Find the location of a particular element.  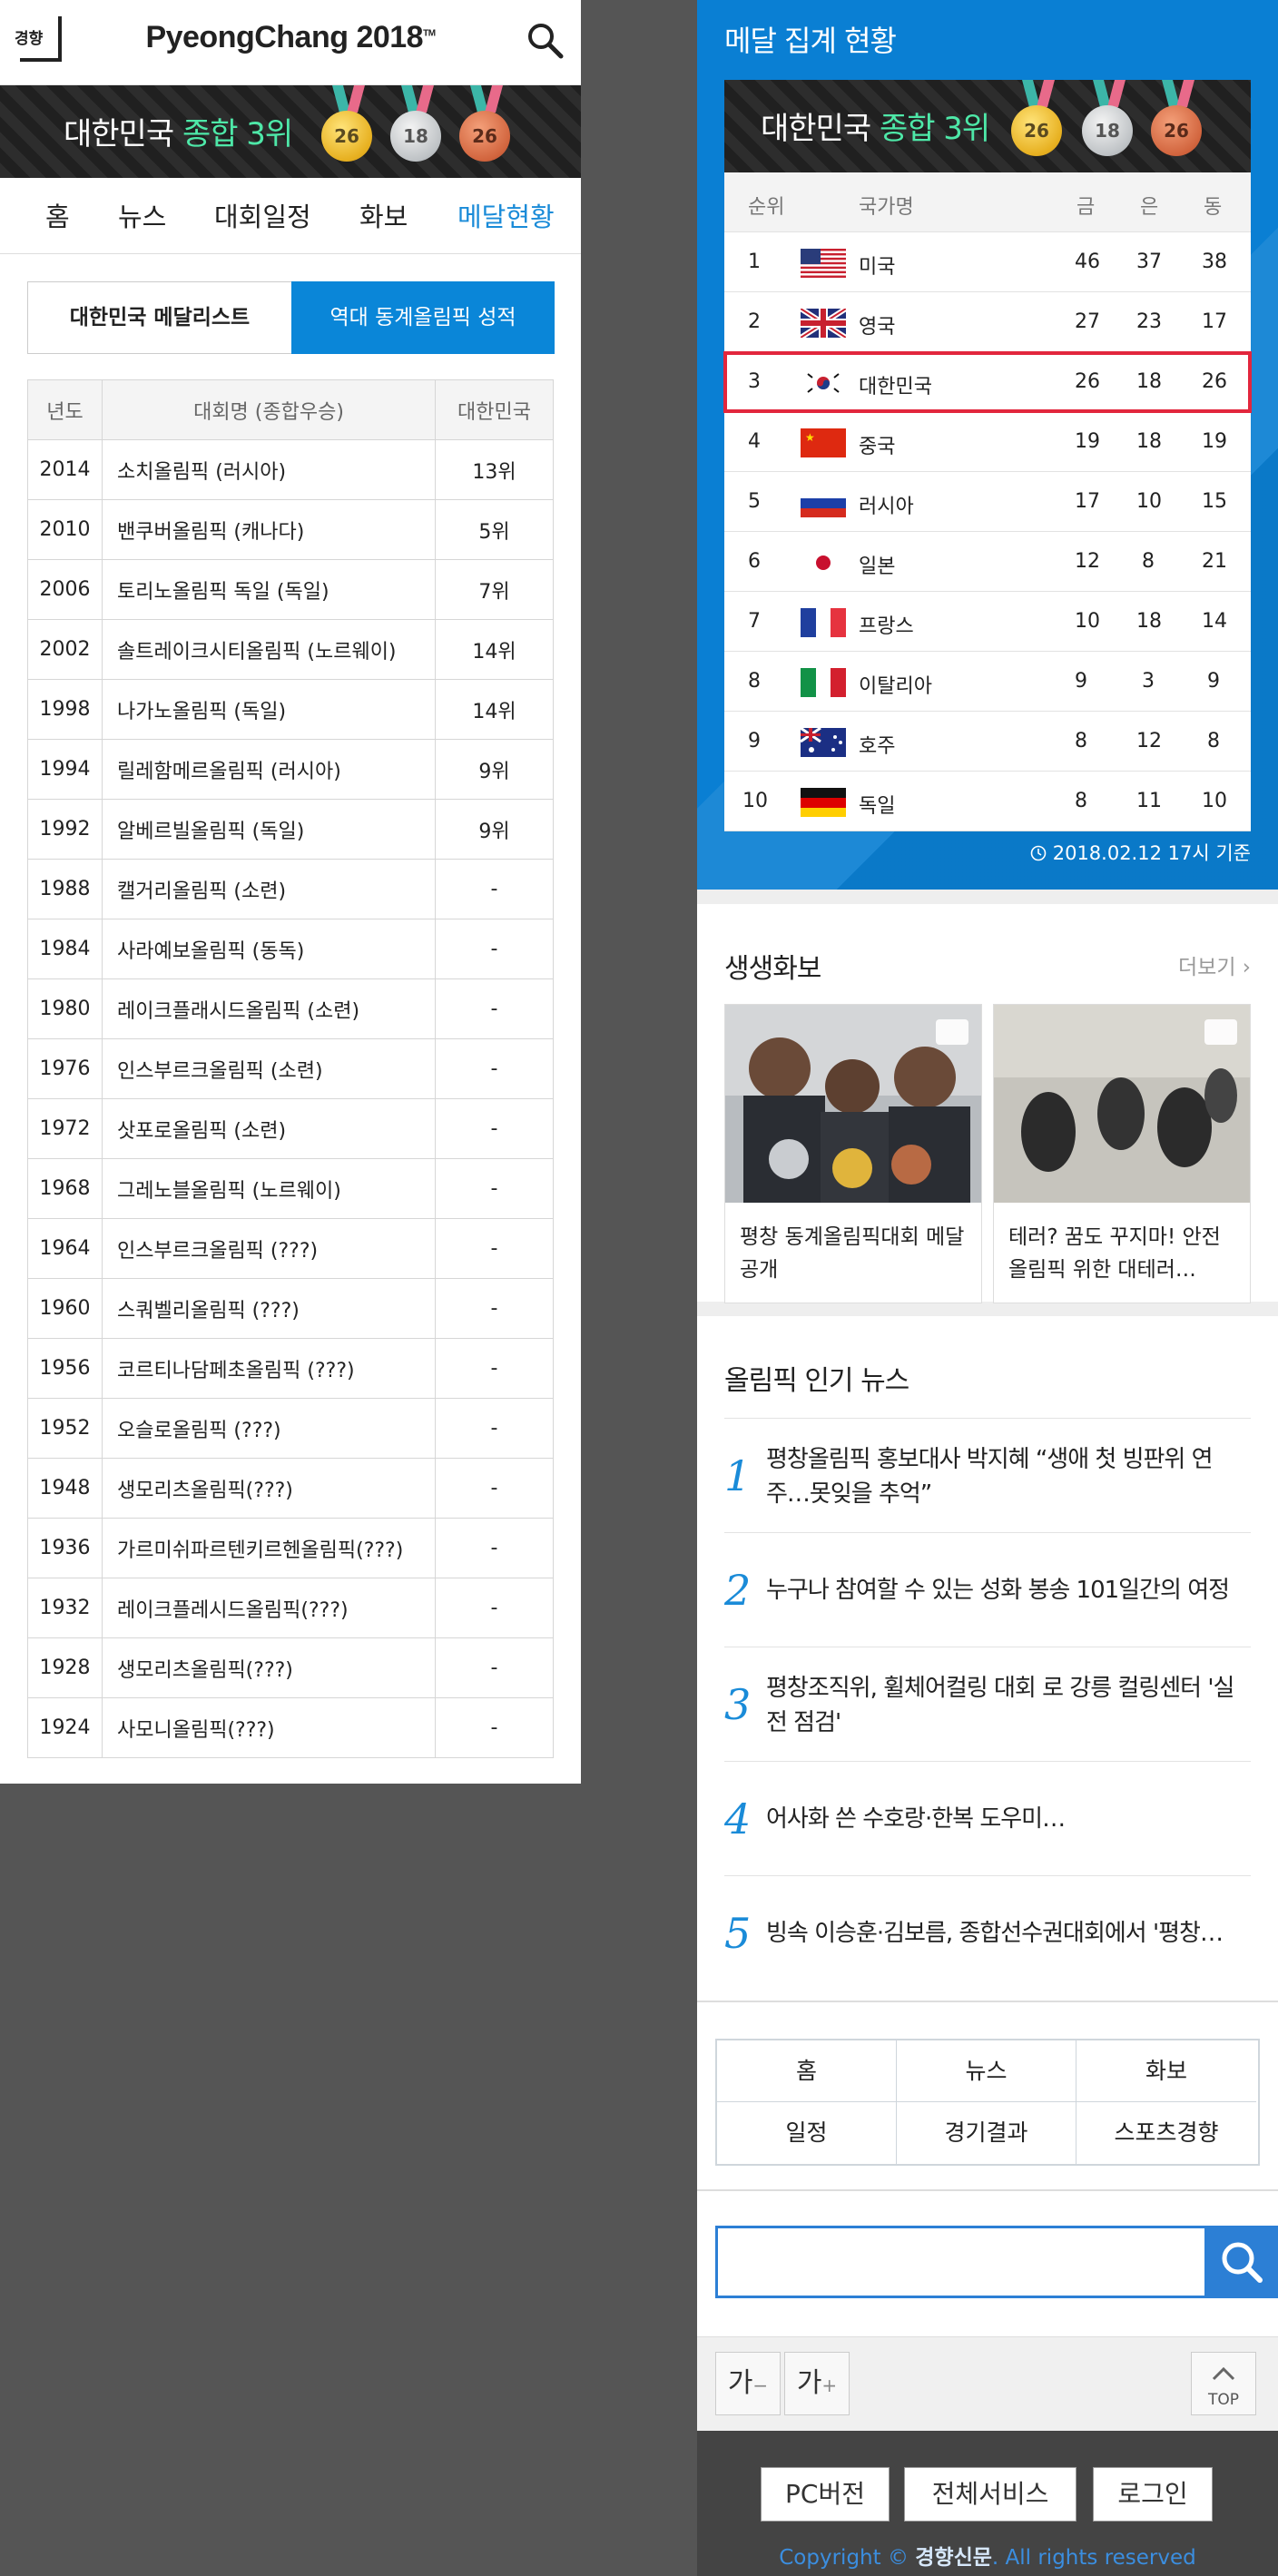

header: 경향 PyeongChang 2018TM is located at coordinates (290, 42).